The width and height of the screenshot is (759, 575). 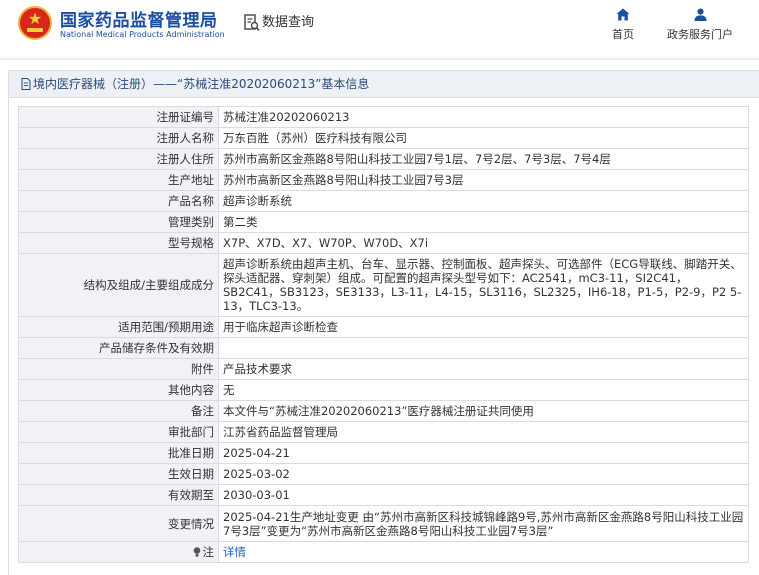 What do you see at coordinates (483, 243) in the screenshot?
I see `row-value: X7P、X7D、X7、W70P、W70D、X7i` at bounding box center [483, 243].